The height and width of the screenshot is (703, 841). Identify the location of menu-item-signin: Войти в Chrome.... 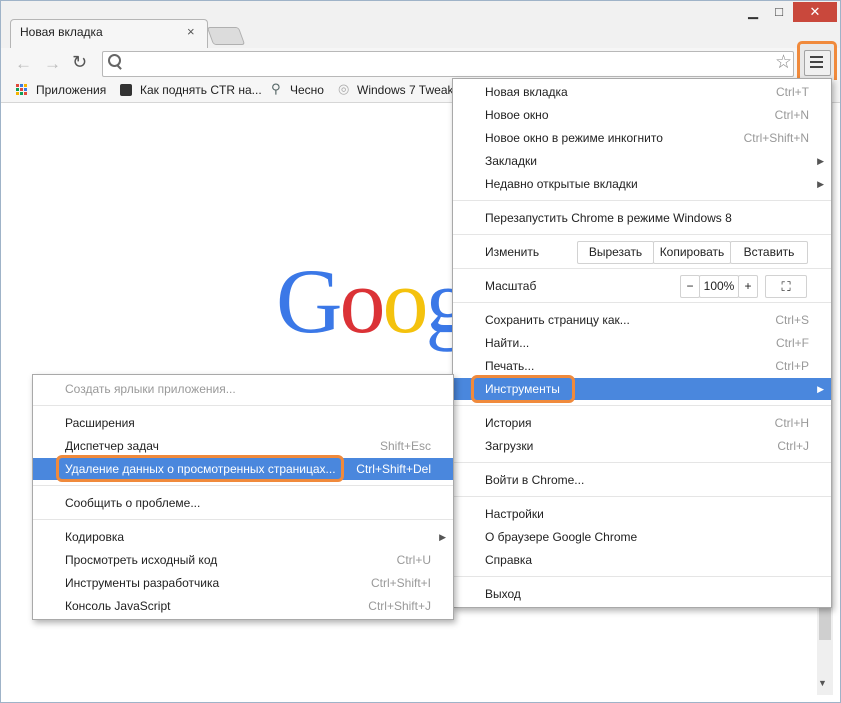
(642, 480).